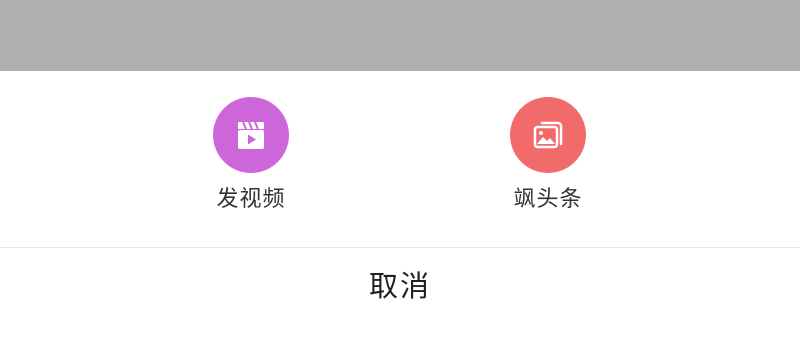  Describe the element at coordinates (251, 199) in the screenshot. I see `post-video-label: 发视频` at that location.